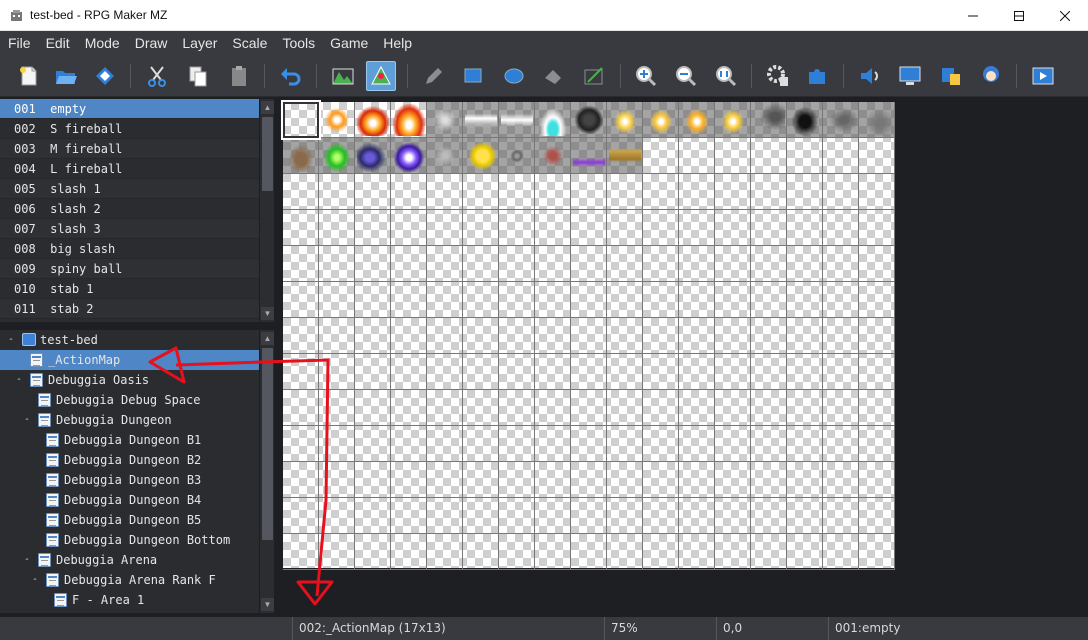  What do you see at coordinates (129, 340) in the screenshot?
I see `tree-root: - test-bed` at bounding box center [129, 340].